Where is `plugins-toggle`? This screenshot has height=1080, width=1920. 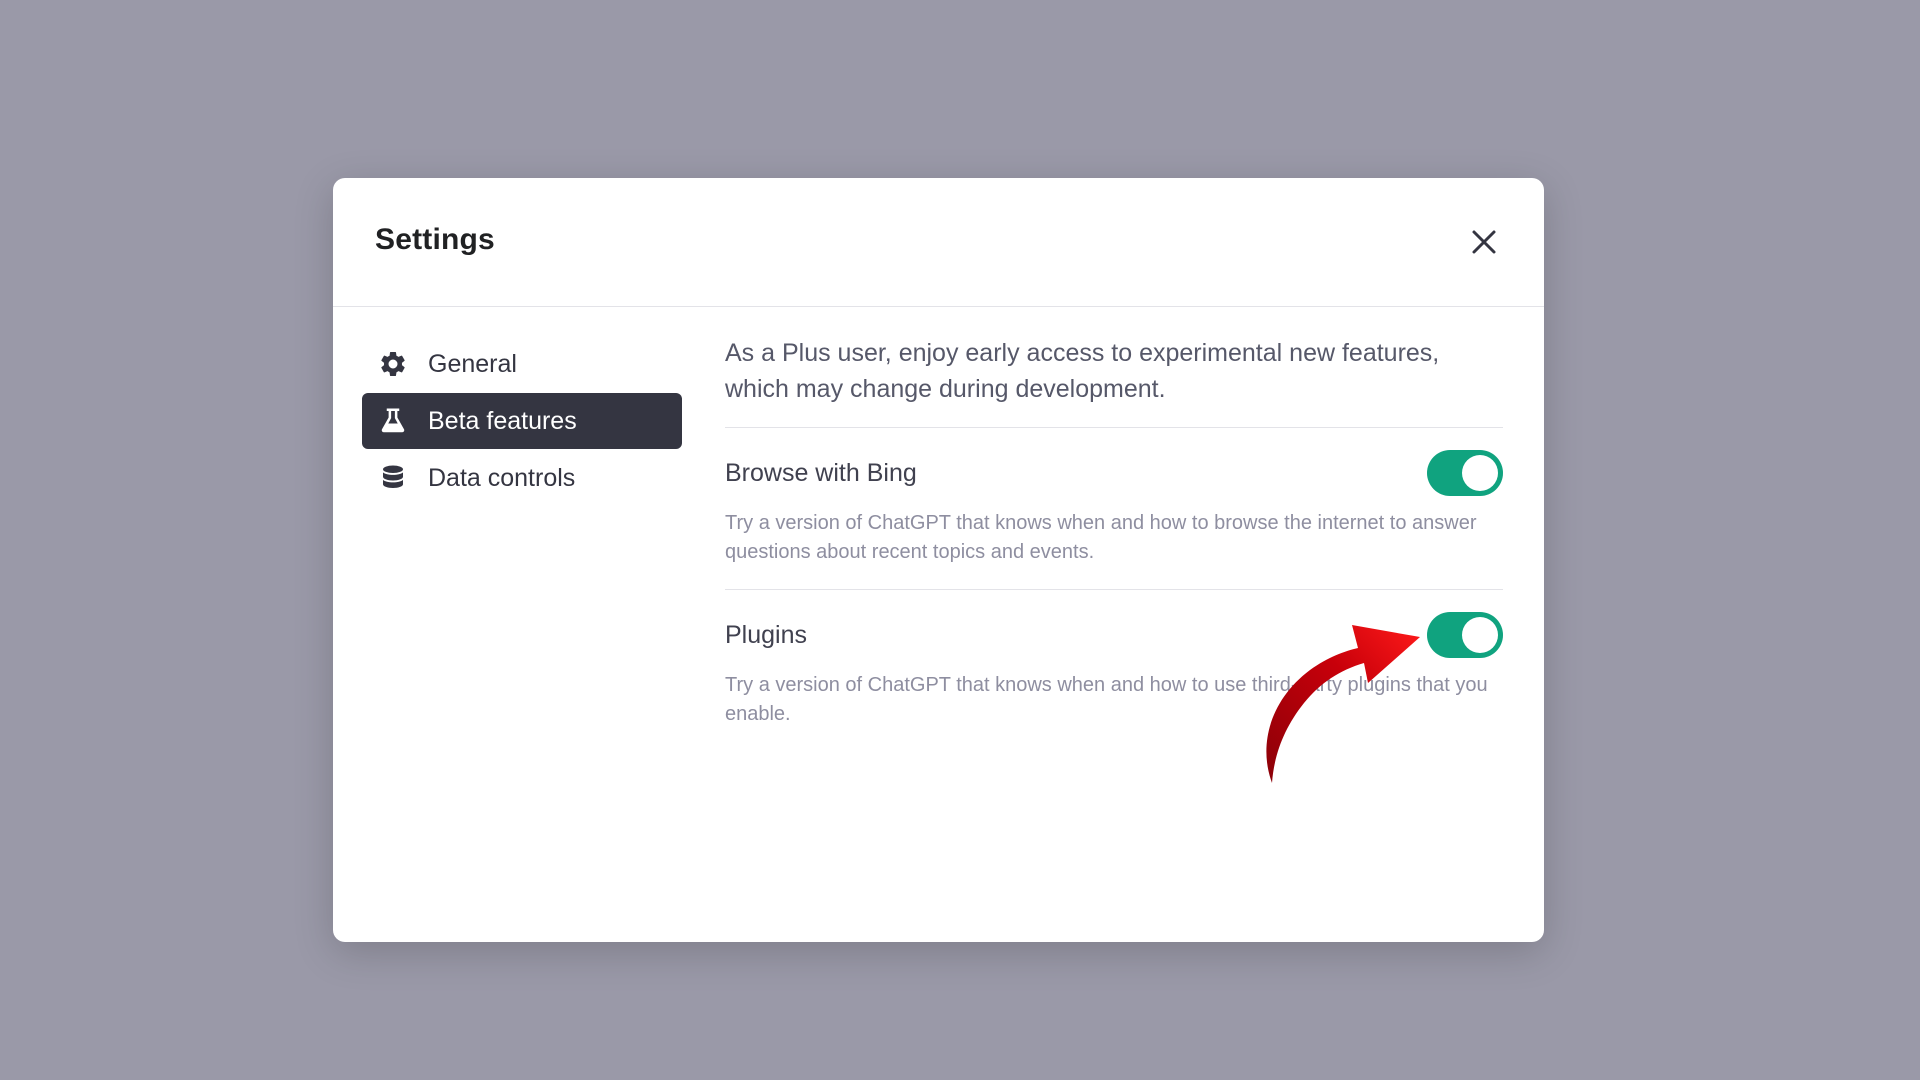 plugins-toggle is located at coordinates (1465, 635).